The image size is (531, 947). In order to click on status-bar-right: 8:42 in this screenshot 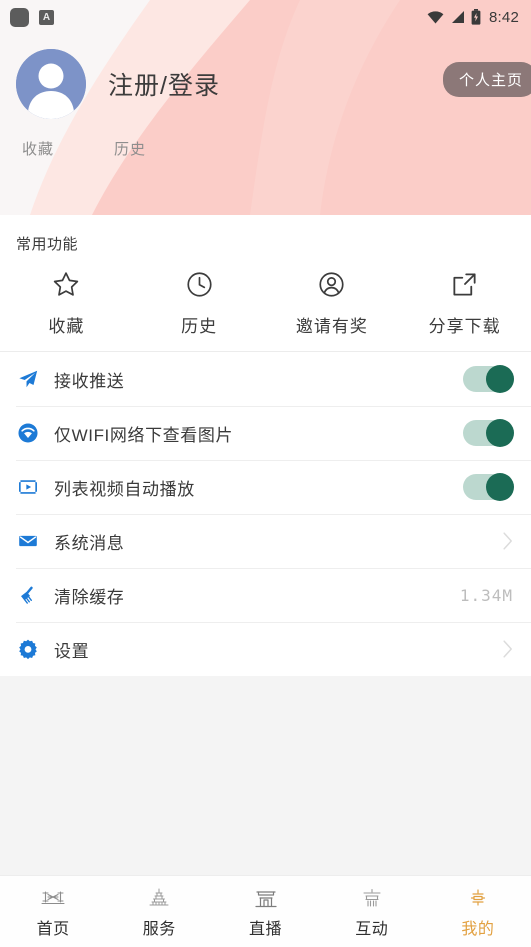, I will do `click(473, 17)`.